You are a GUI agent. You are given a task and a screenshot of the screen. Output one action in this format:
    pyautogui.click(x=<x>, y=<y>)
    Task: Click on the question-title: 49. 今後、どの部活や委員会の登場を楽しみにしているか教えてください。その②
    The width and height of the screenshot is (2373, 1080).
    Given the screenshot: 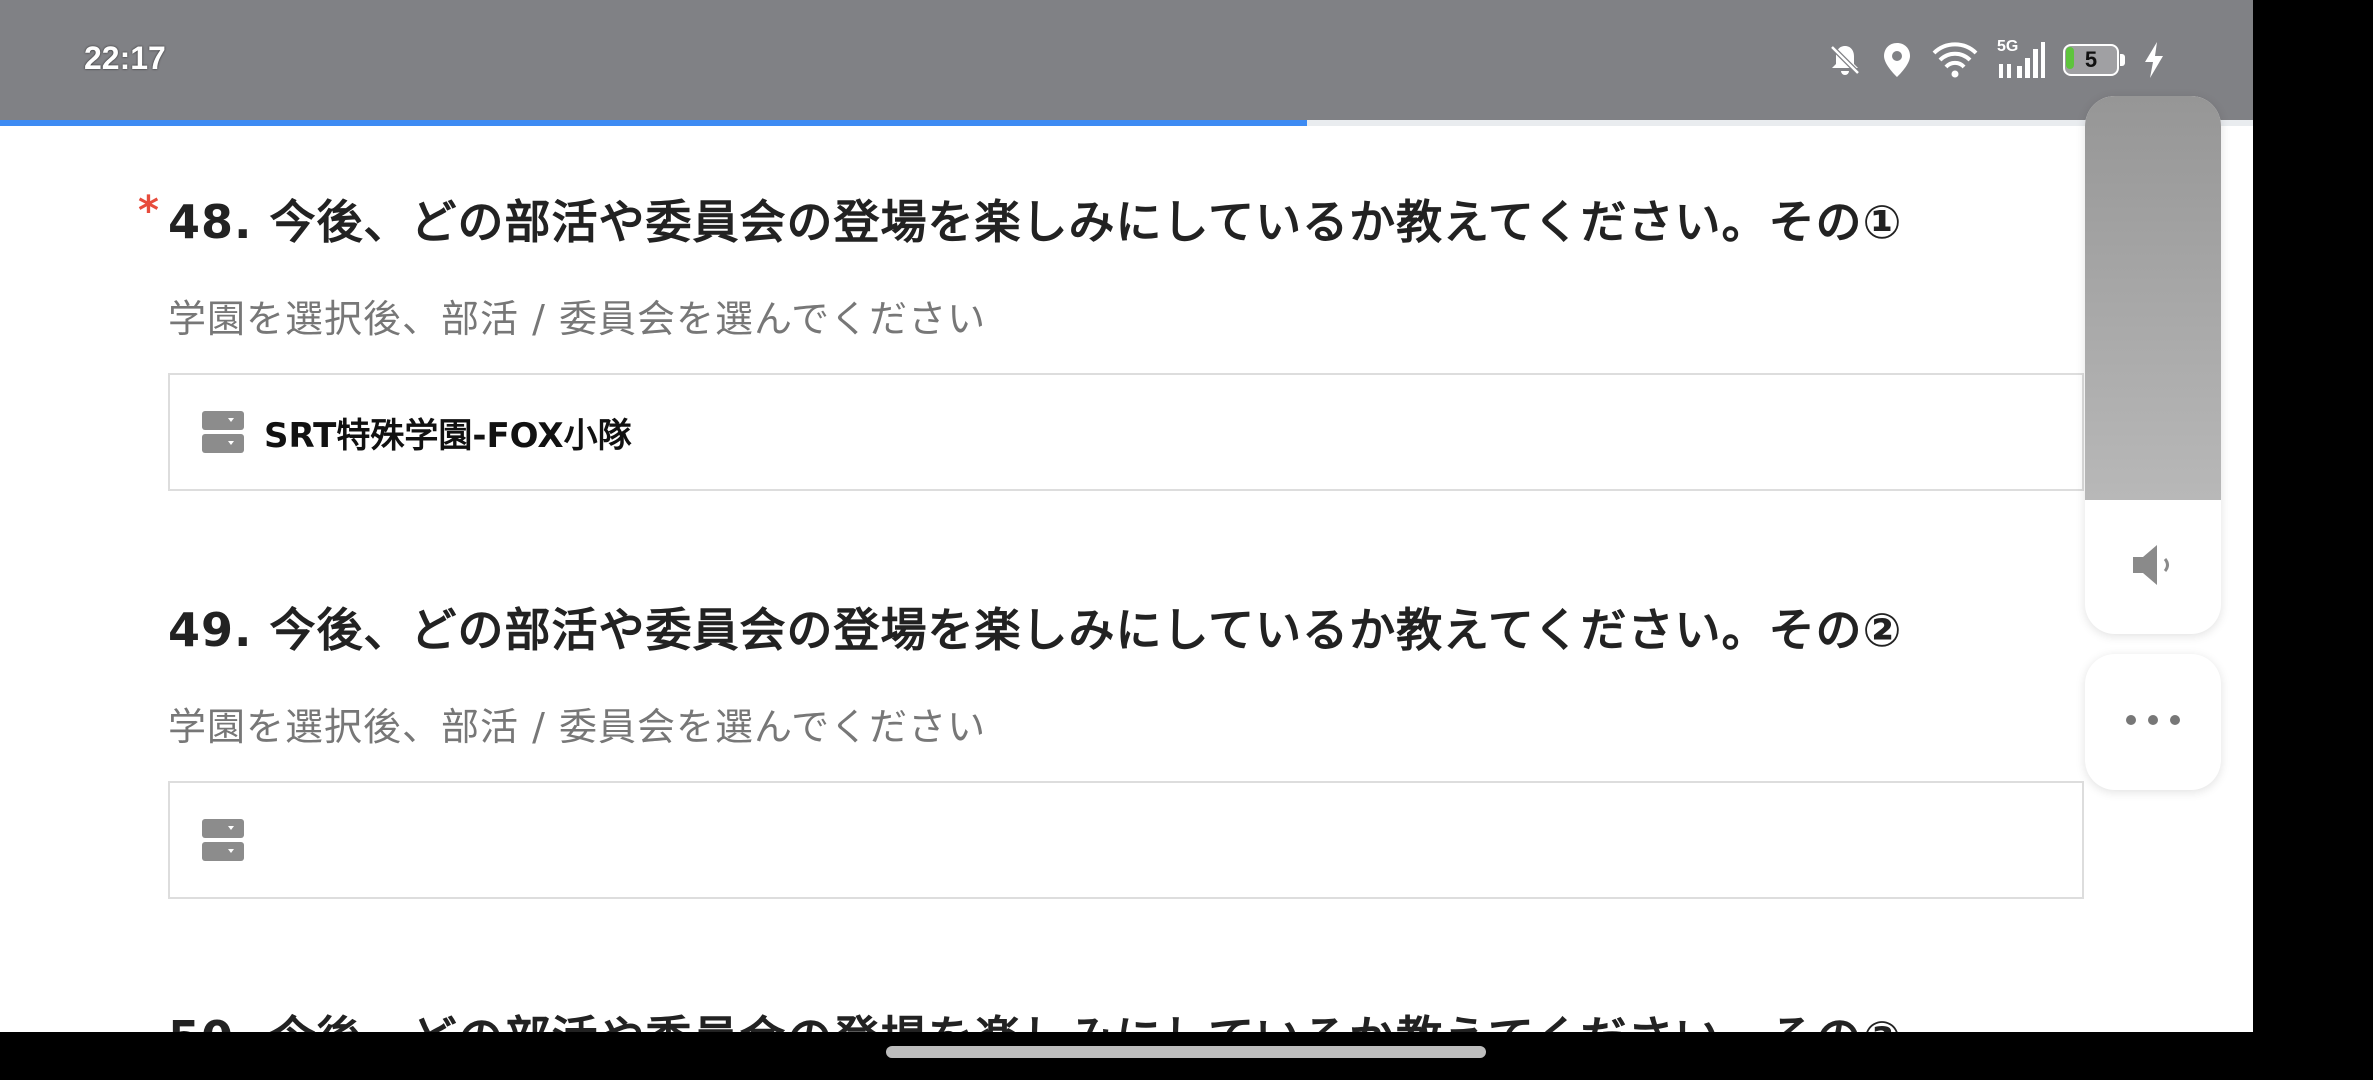 What is the action you would take?
    pyautogui.click(x=1126, y=627)
    